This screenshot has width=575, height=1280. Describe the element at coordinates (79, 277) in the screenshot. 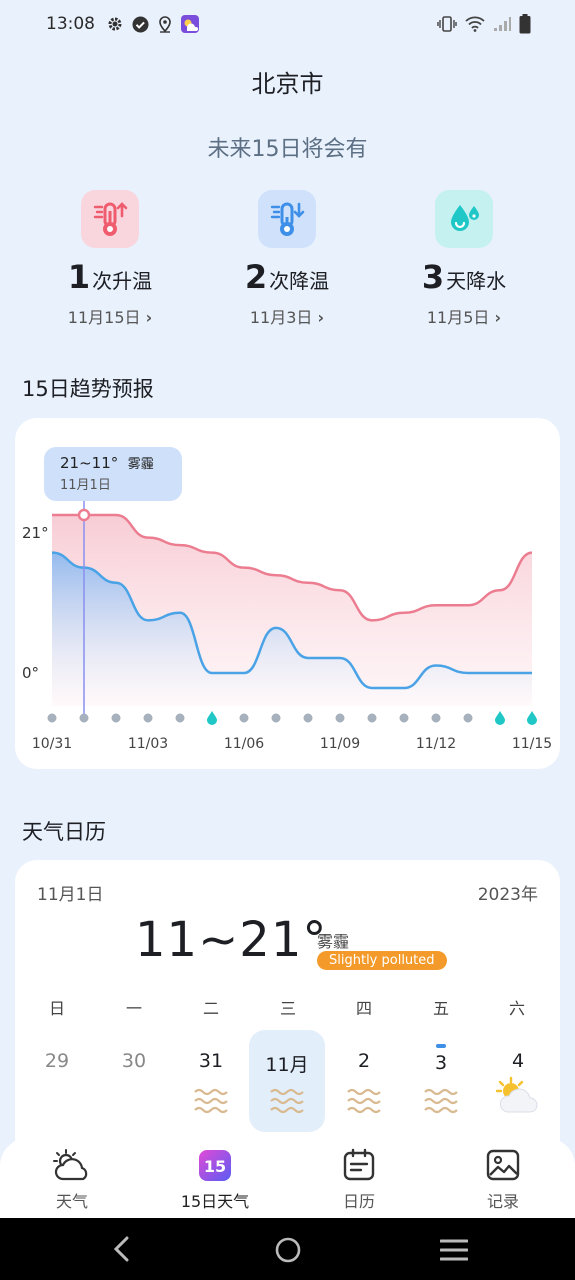

I see `warming-count: 1` at that location.